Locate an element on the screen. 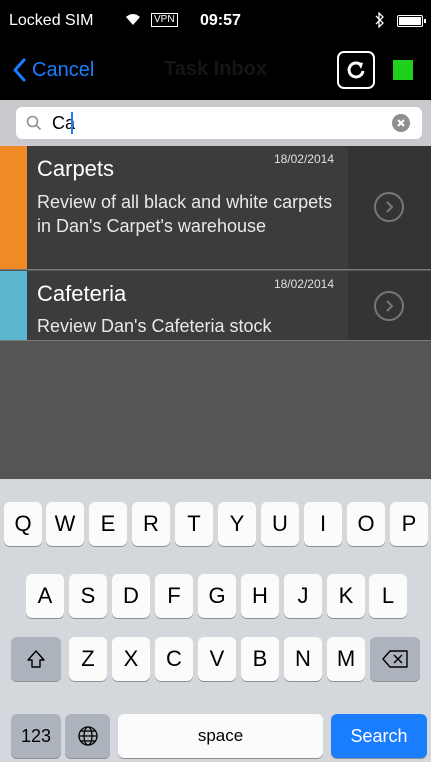 Image resolution: width=431 pixels, height=762 pixels. key-v: V is located at coordinates (217, 659).